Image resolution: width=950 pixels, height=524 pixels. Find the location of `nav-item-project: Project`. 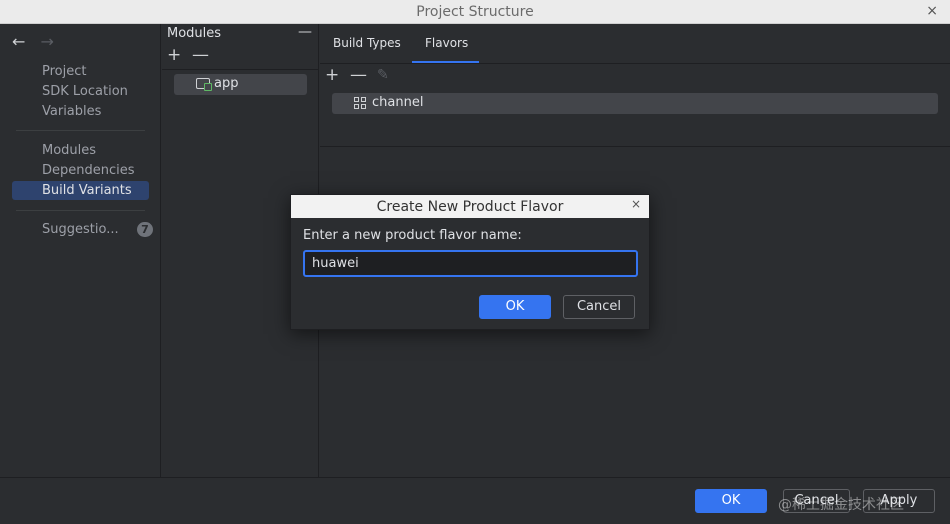

nav-item-project: Project is located at coordinates (80, 71).